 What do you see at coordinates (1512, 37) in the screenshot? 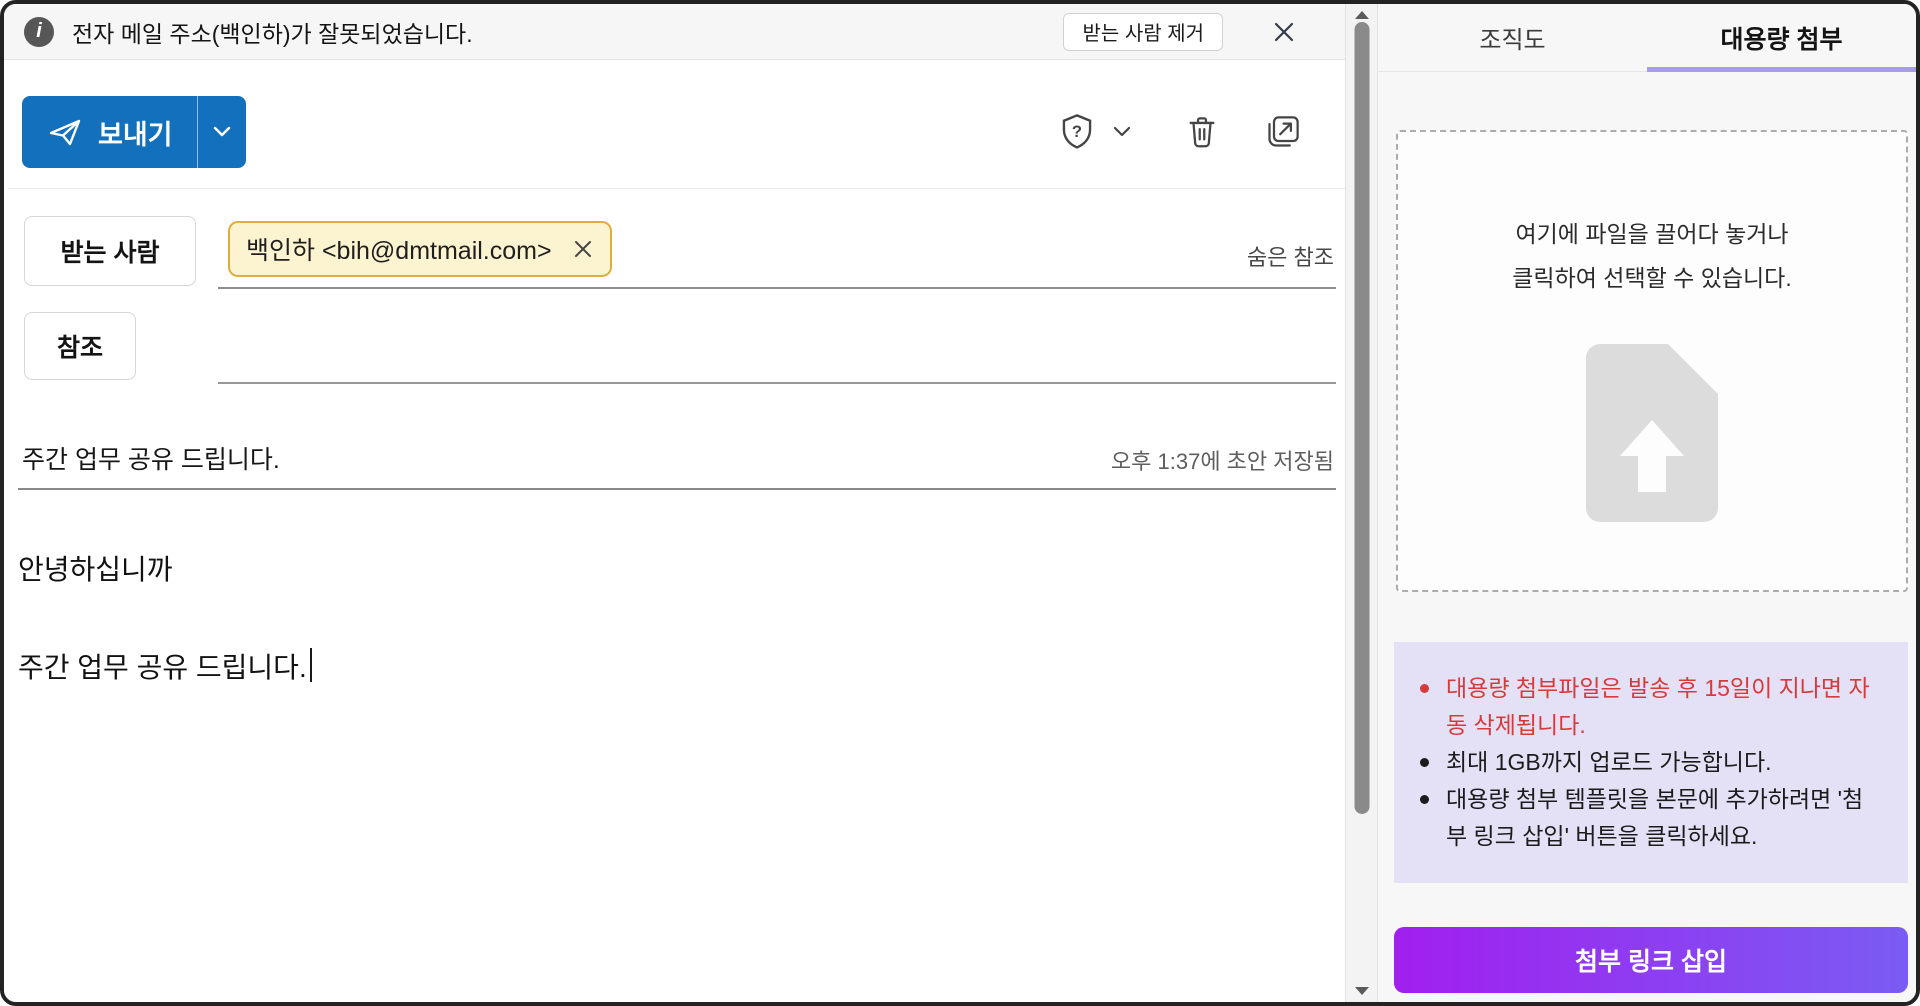
I see `tab-org-chart: 조직도` at bounding box center [1512, 37].